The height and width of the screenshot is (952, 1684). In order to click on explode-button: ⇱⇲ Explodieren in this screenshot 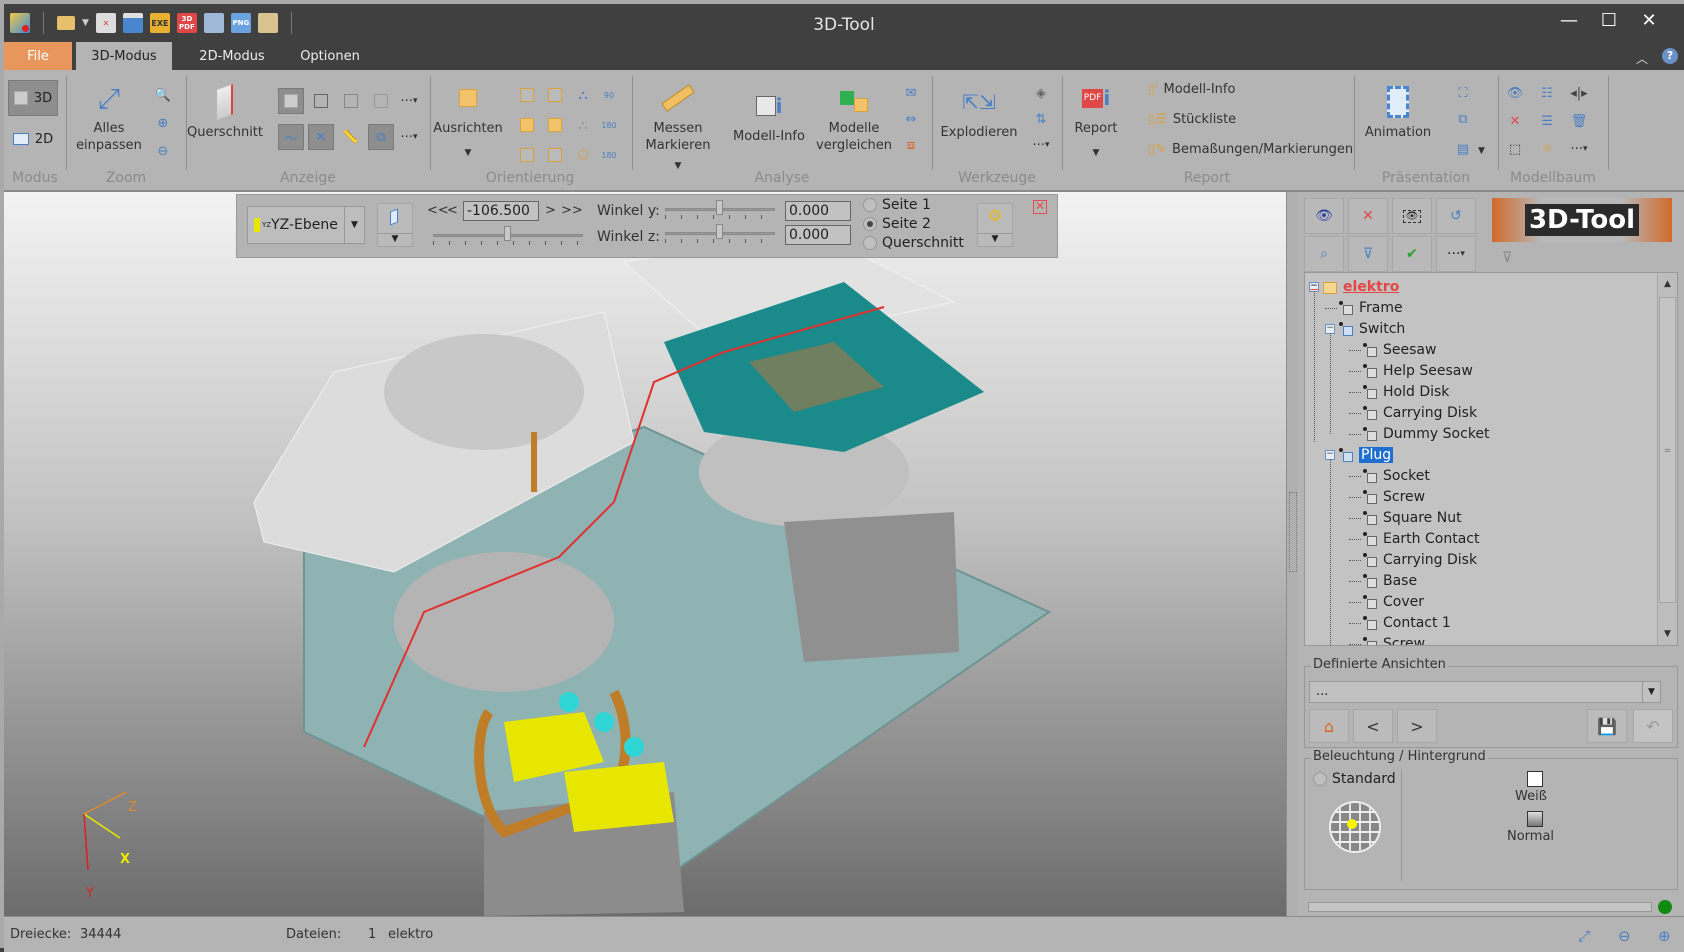, I will do `click(979, 112)`.